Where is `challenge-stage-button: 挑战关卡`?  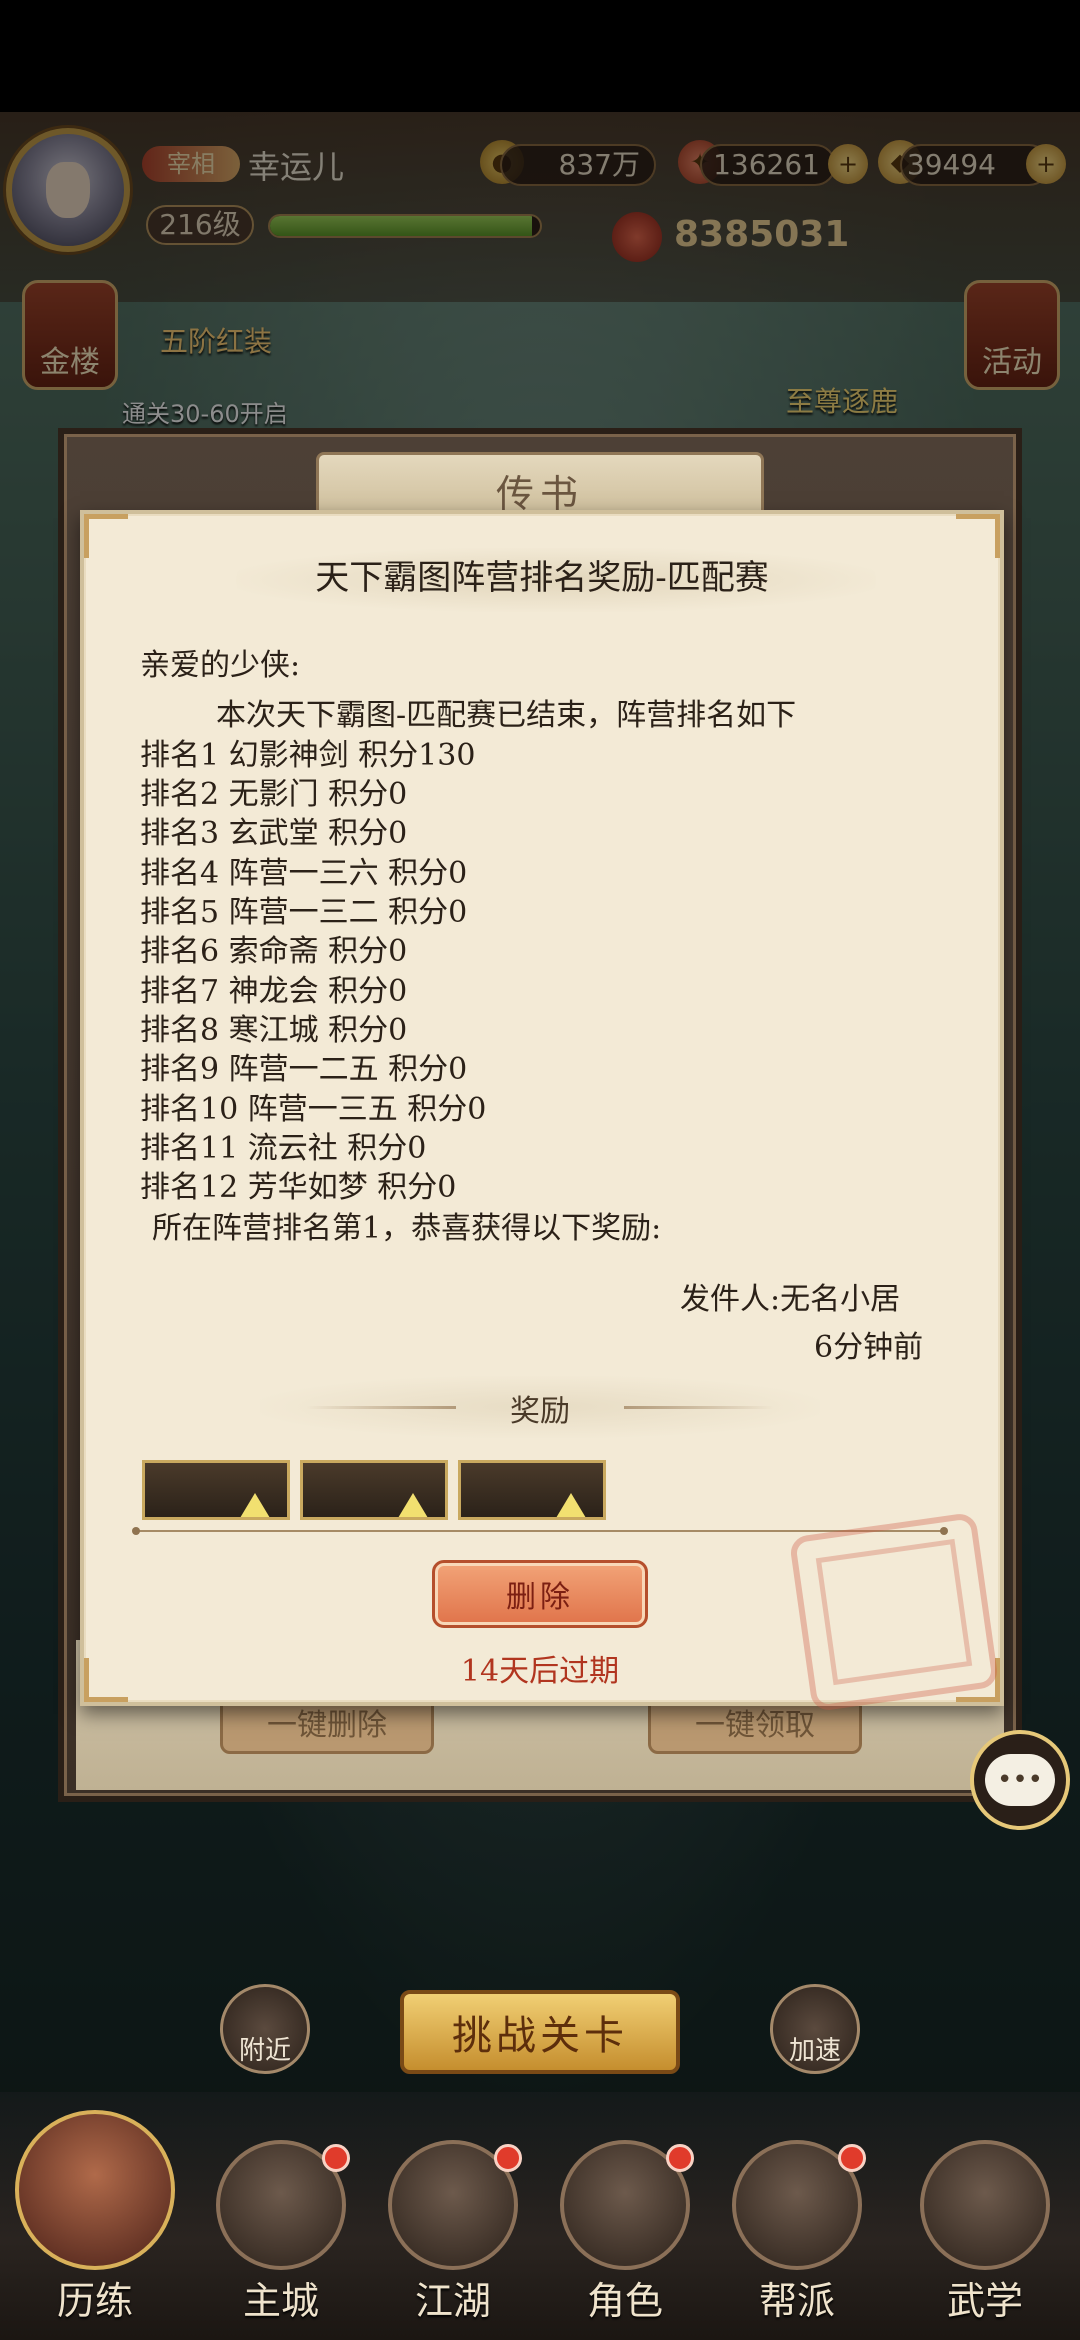
challenge-stage-button: 挑战关卡 is located at coordinates (540, 2032).